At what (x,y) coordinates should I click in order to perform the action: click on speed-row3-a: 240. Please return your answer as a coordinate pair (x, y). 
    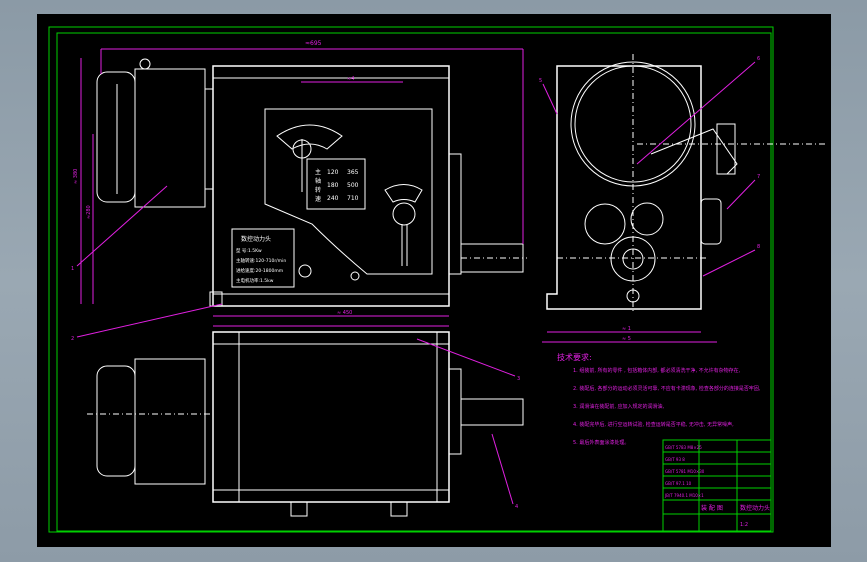
    Looking at the image, I should click on (333, 198).